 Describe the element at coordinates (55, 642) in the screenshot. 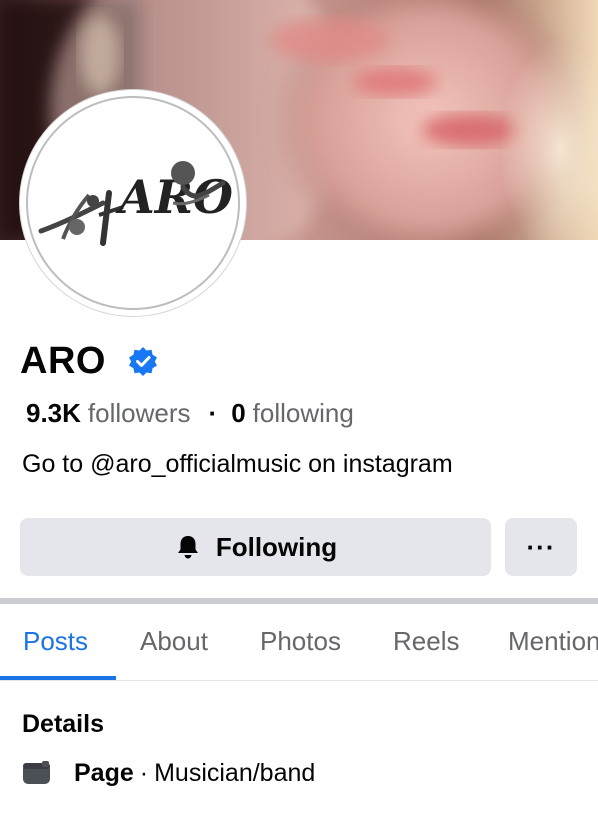

I see `tab-posts: Posts` at that location.